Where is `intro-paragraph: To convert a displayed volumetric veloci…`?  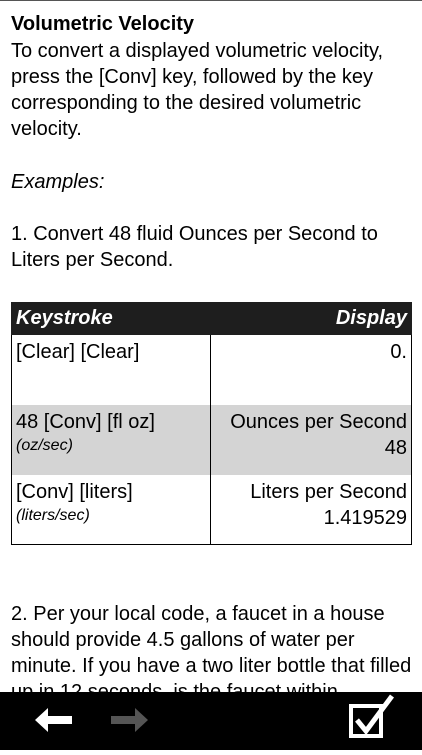 intro-paragraph: To convert a displayed volumetric veloci… is located at coordinates (197, 90).